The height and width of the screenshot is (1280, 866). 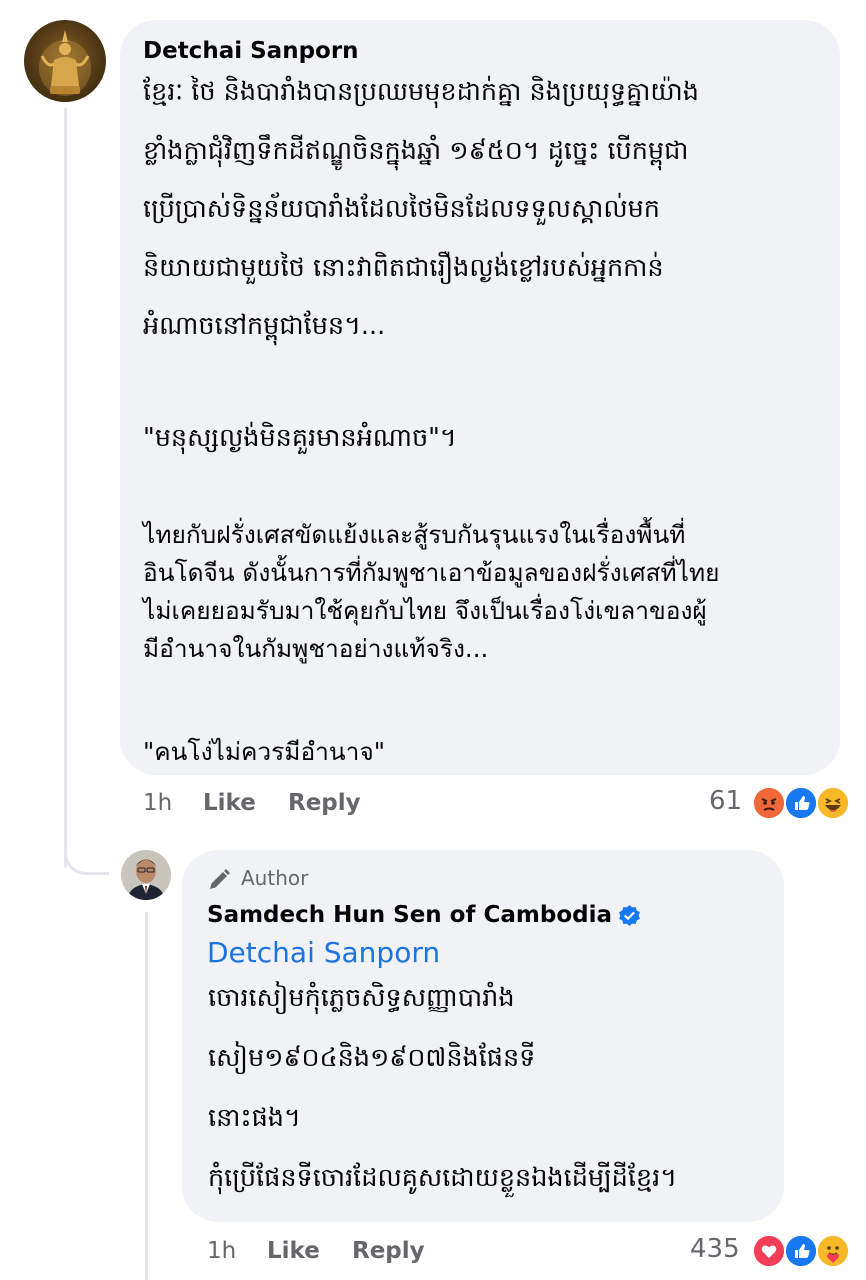 What do you see at coordinates (725, 801) in the screenshot?
I see `comment-reaction-count: 61` at bounding box center [725, 801].